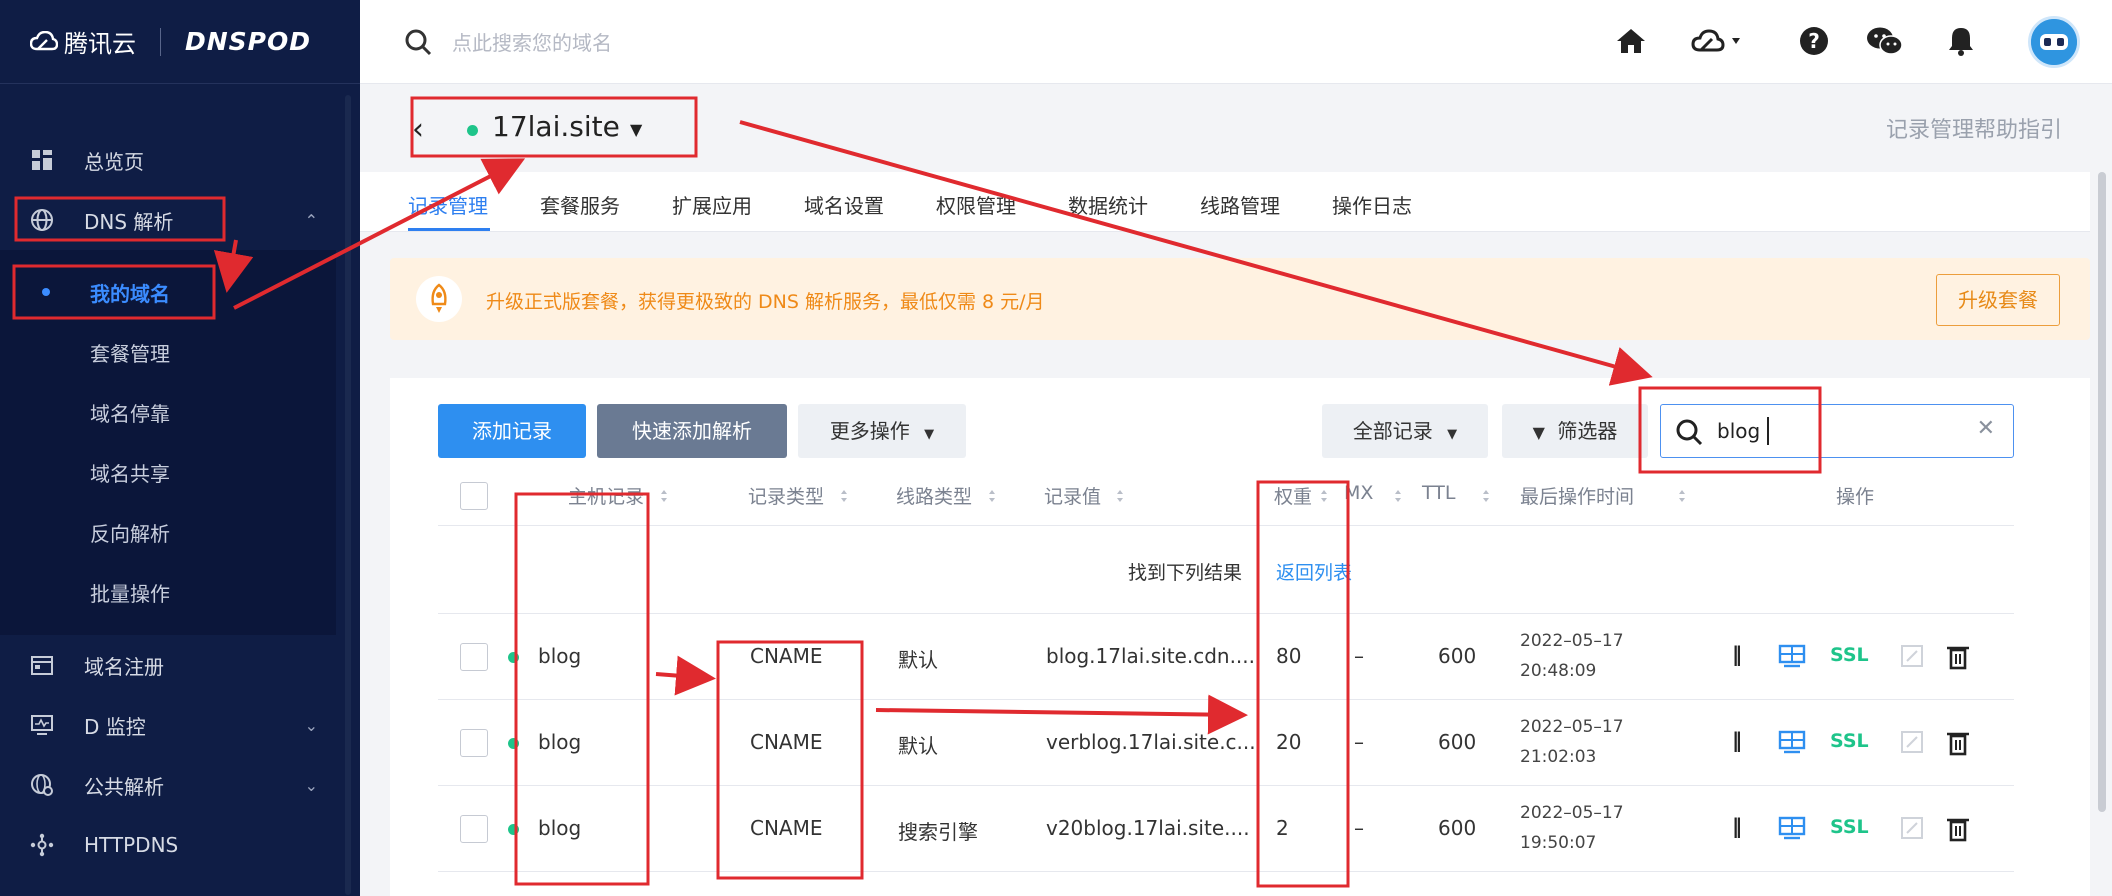 This screenshot has height=896, width=2112. Describe the element at coordinates (1314, 571) in the screenshot. I see `back-to-list-link: 返回列表` at that location.